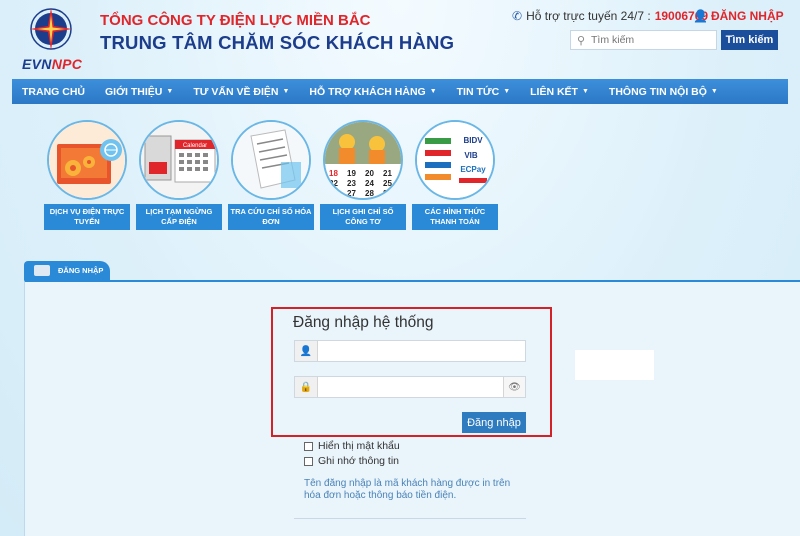 The image size is (800, 536). Describe the element at coordinates (473, 169) in the screenshot. I see `bank-name: ECPay` at that location.